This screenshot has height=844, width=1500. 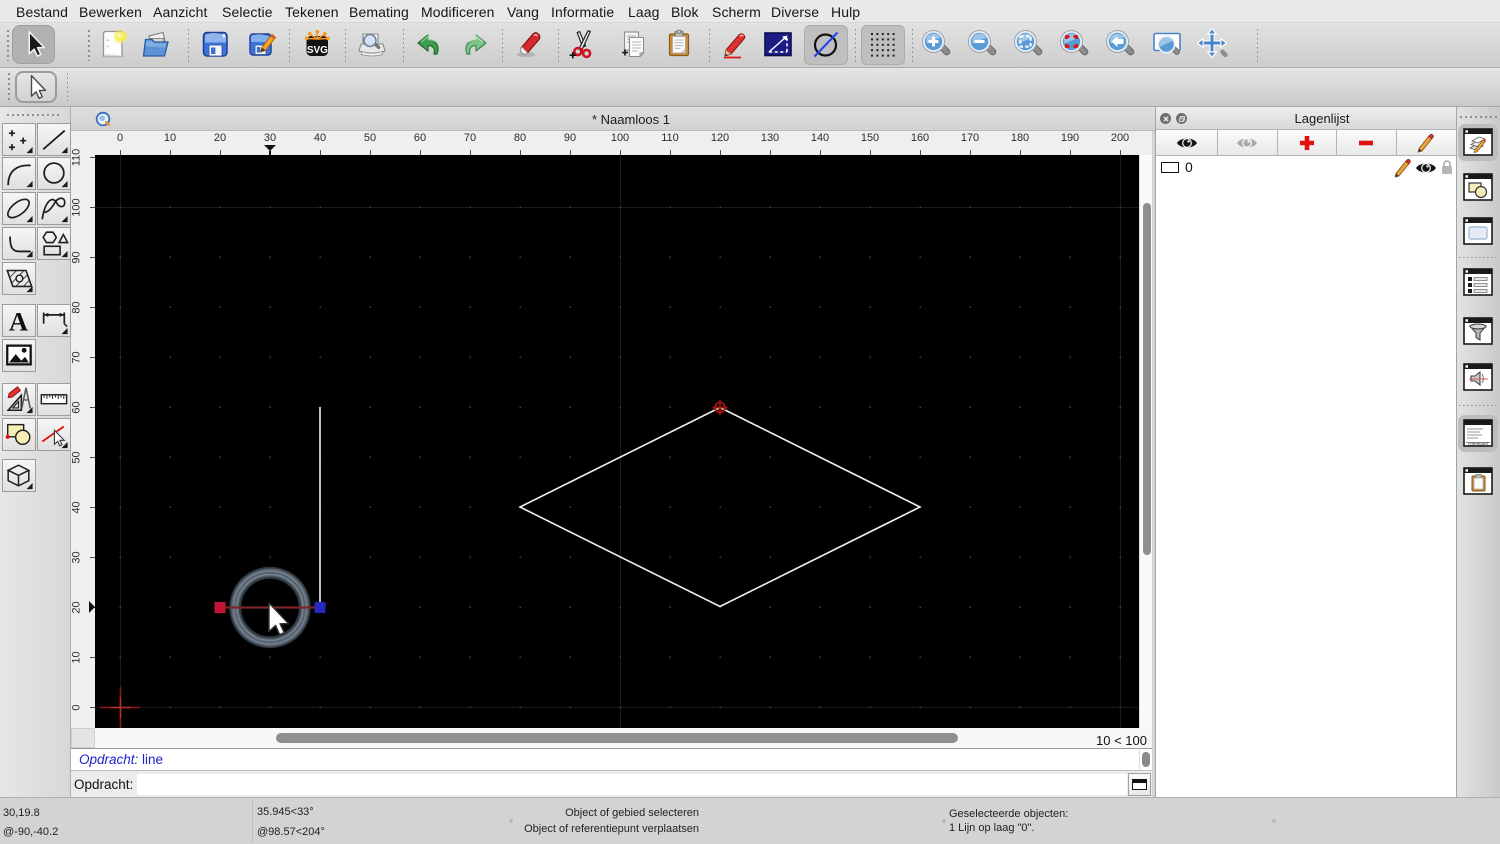 What do you see at coordinates (18, 321) in the screenshot?
I see `svg-text: A` at bounding box center [18, 321].